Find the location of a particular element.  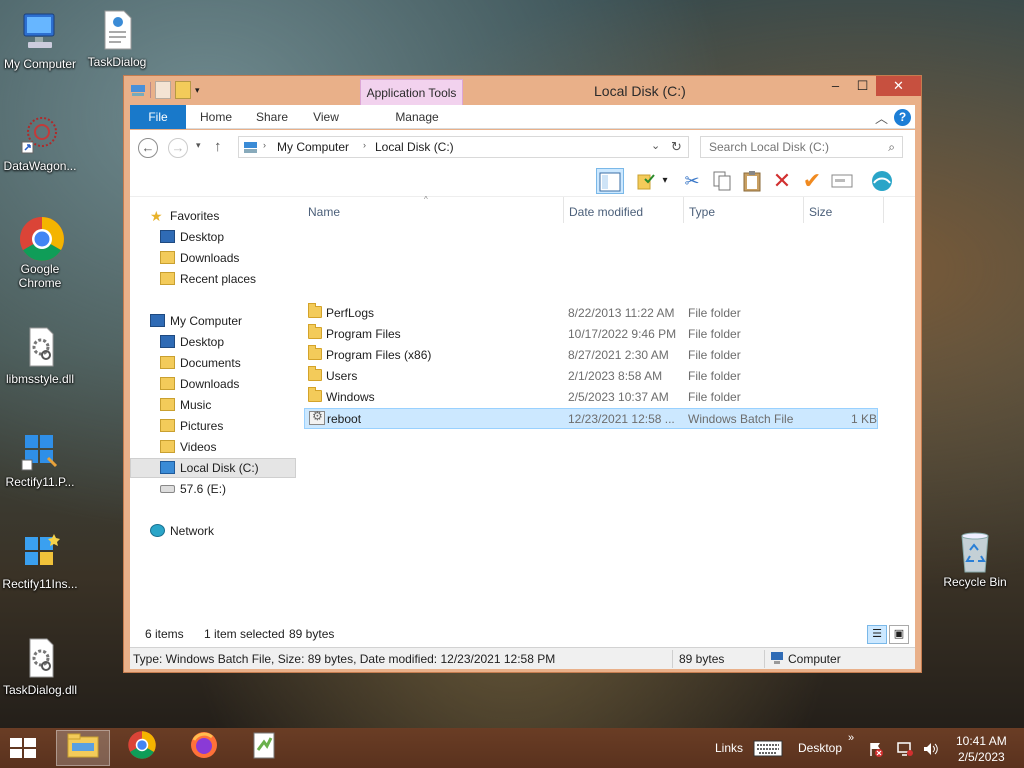

details-view-icon: ☰ is located at coordinates (877, 634).